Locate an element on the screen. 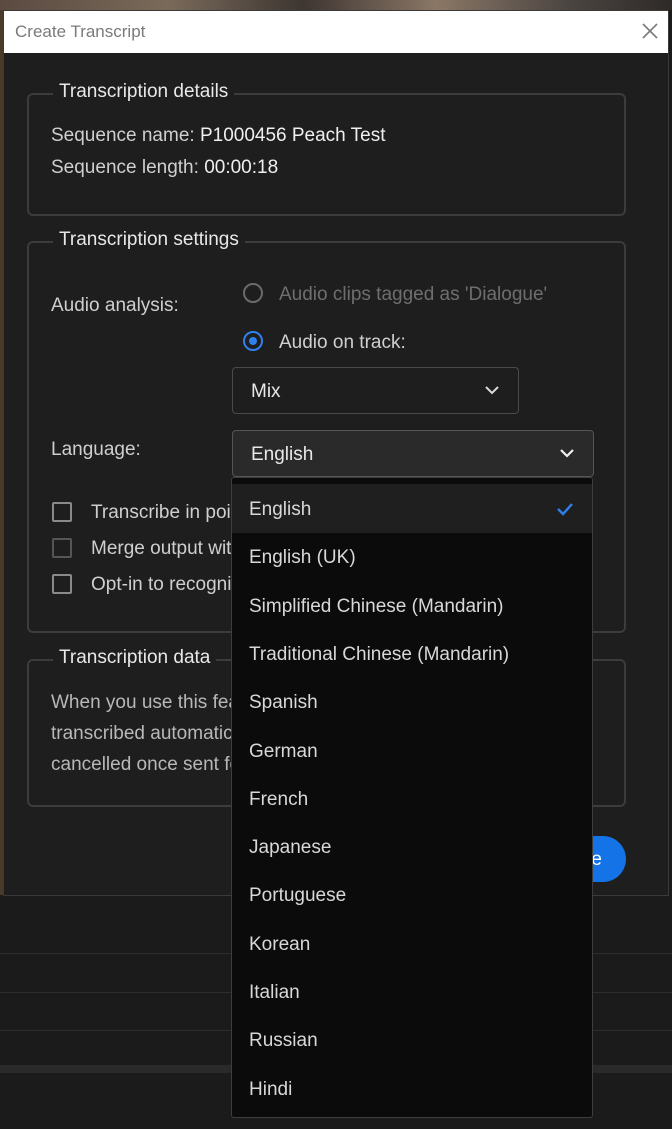 The image size is (672, 1129). language-option-label: English is located at coordinates (280, 509).